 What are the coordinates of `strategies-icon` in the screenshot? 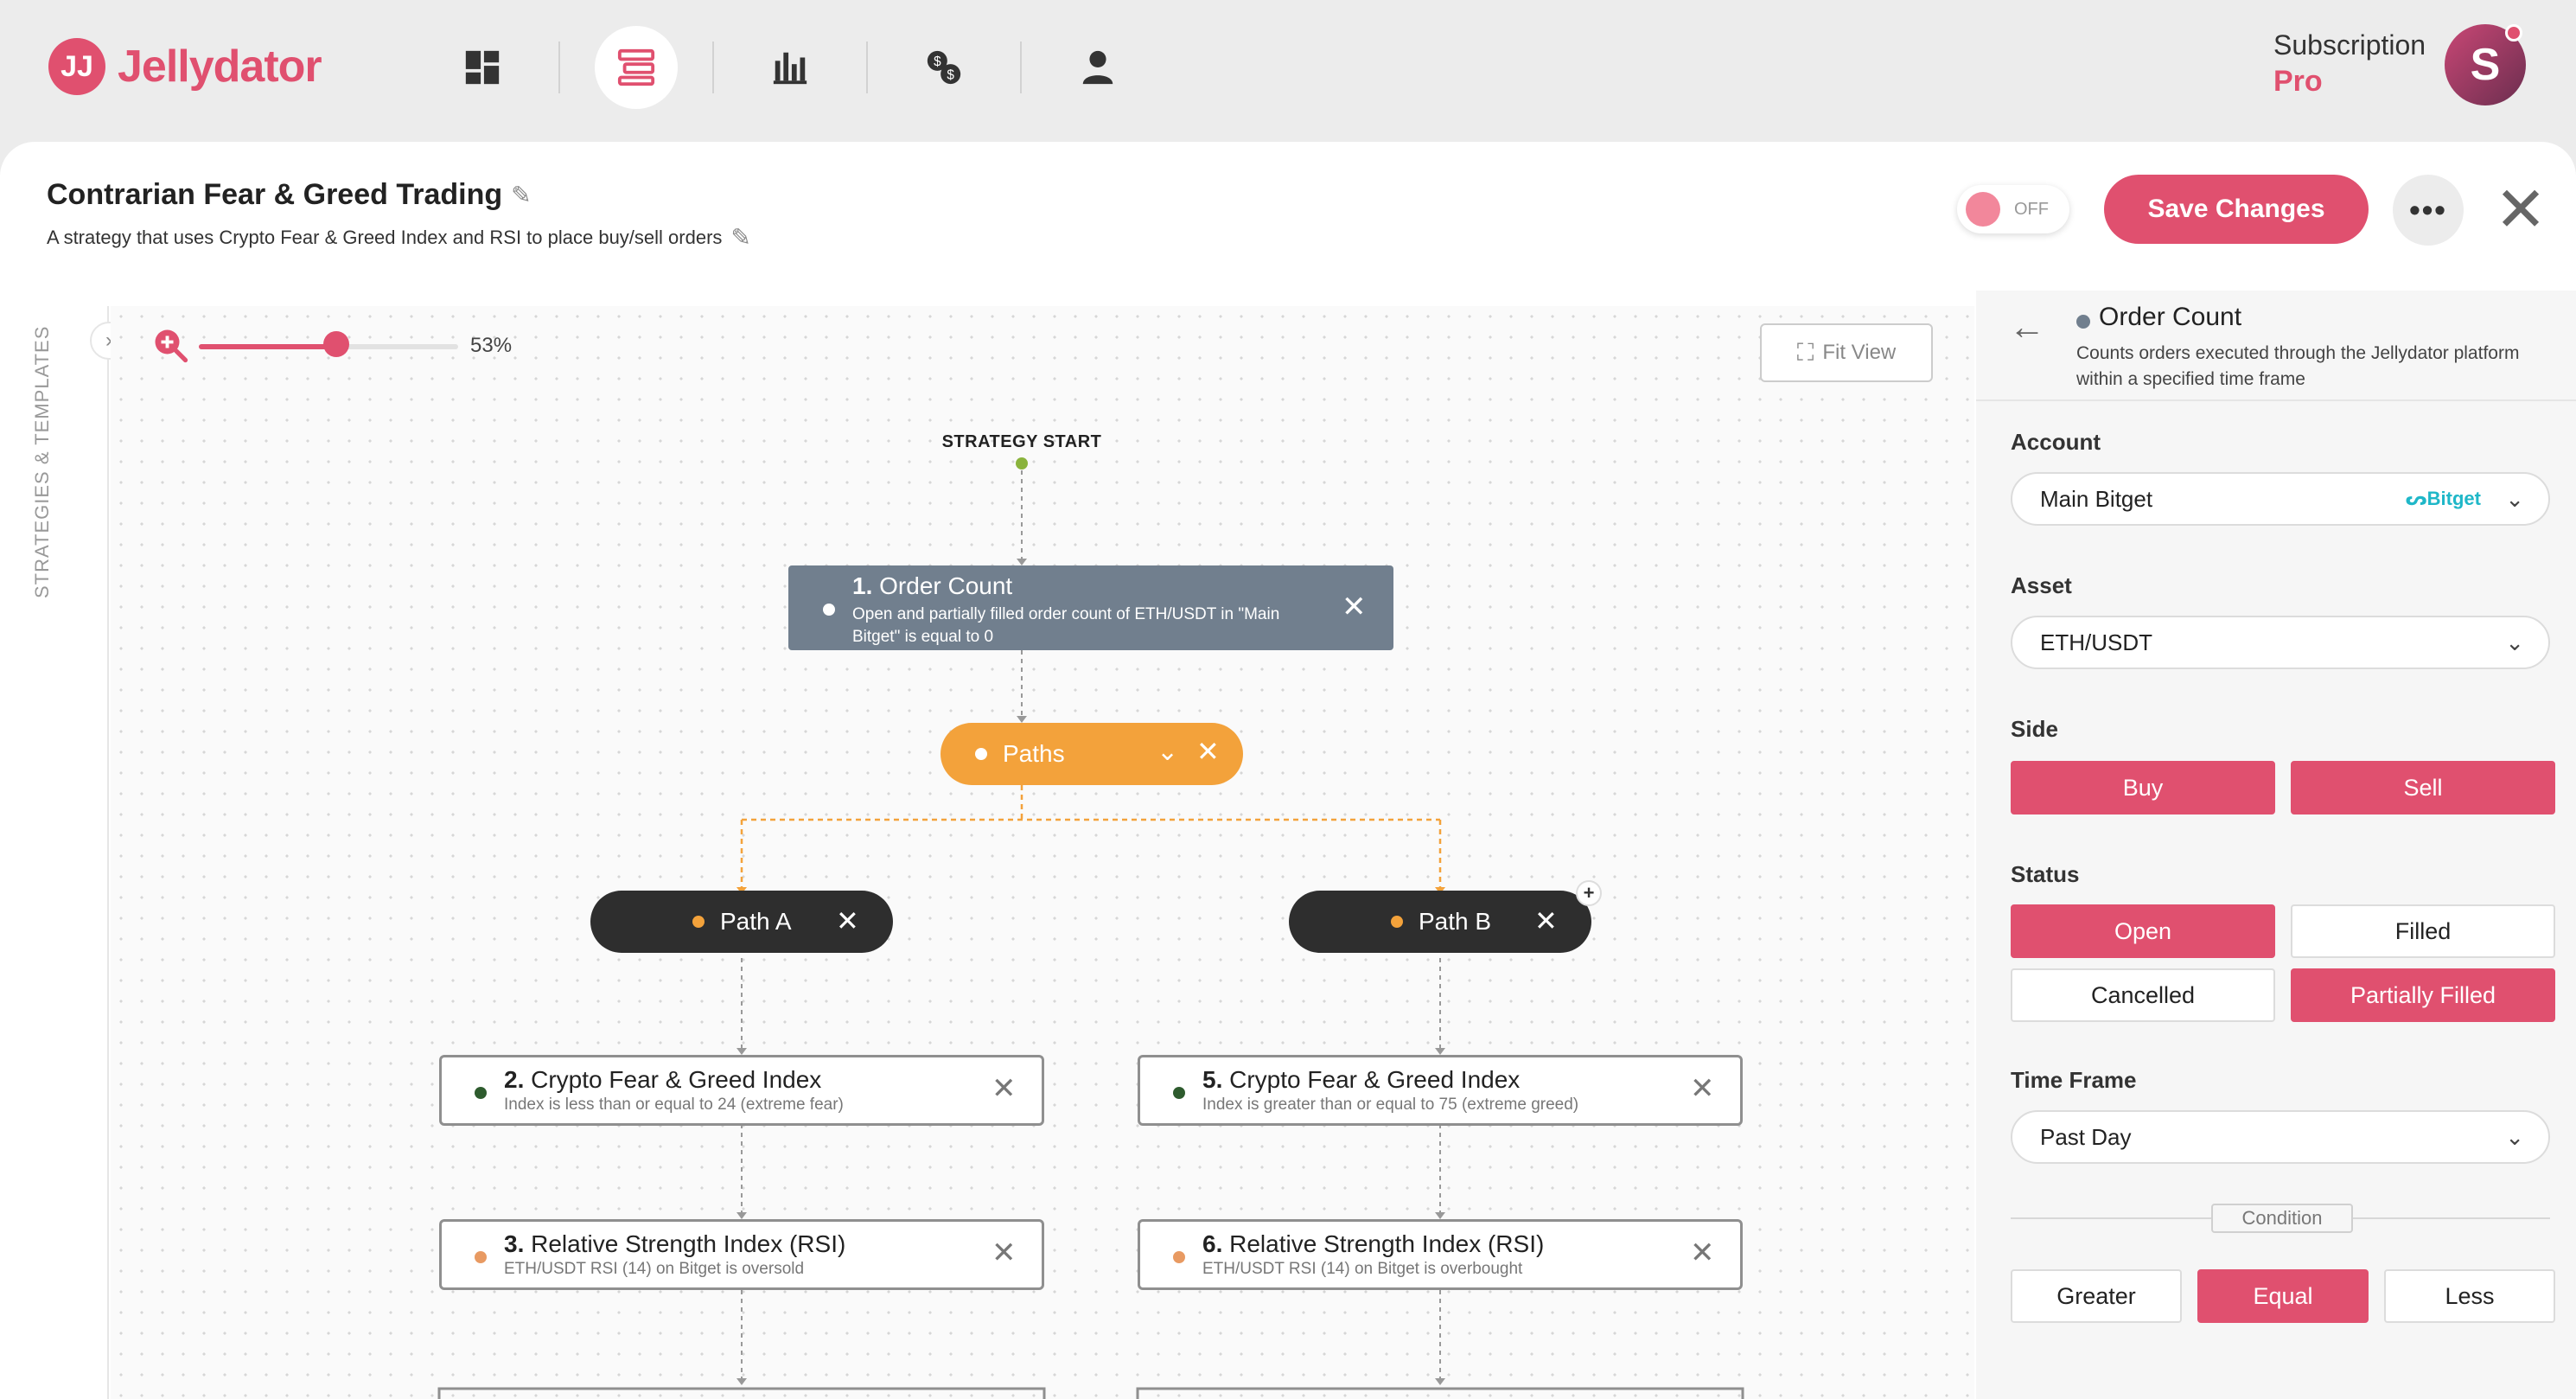 It's located at (636, 67).